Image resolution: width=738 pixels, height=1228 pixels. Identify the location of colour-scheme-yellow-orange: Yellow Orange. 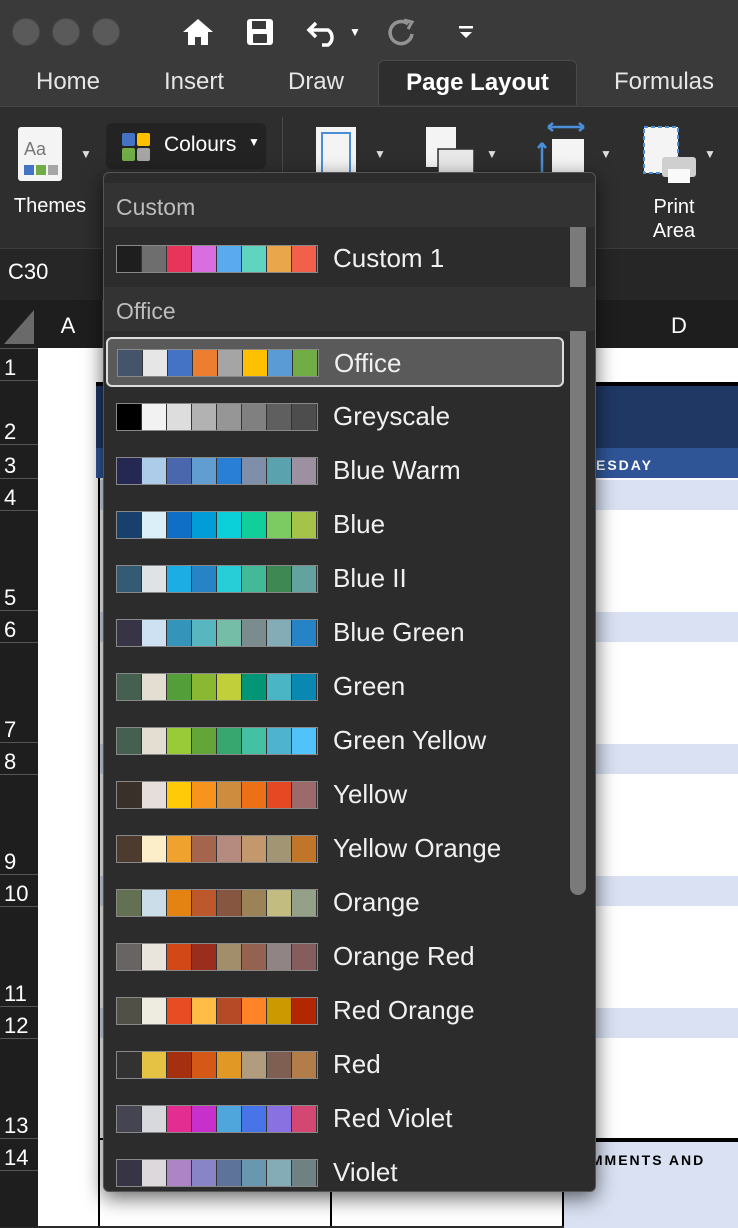
(334, 848).